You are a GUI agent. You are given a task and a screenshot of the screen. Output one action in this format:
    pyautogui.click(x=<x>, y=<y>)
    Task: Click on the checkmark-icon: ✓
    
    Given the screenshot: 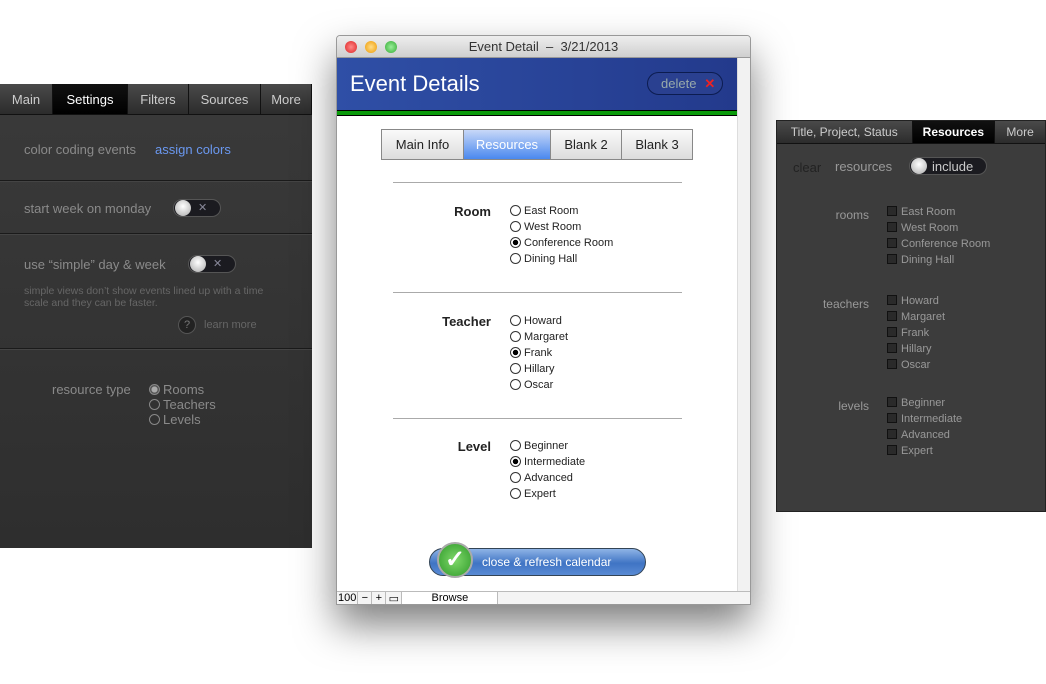 What is the action you would take?
    pyautogui.click(x=455, y=560)
    